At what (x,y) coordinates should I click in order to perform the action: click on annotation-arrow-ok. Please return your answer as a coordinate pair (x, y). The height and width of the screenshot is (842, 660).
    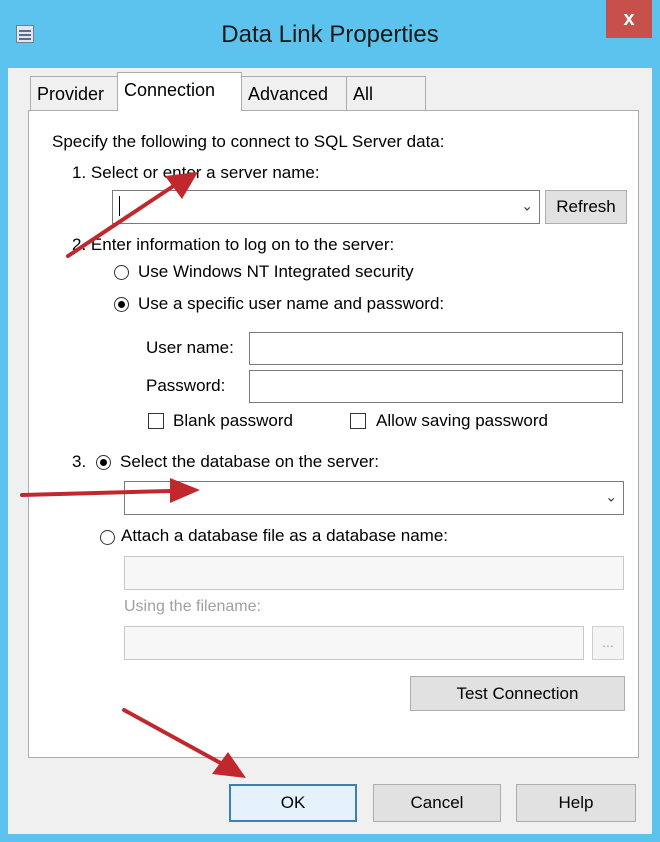
    Looking at the image, I should click on (184, 743).